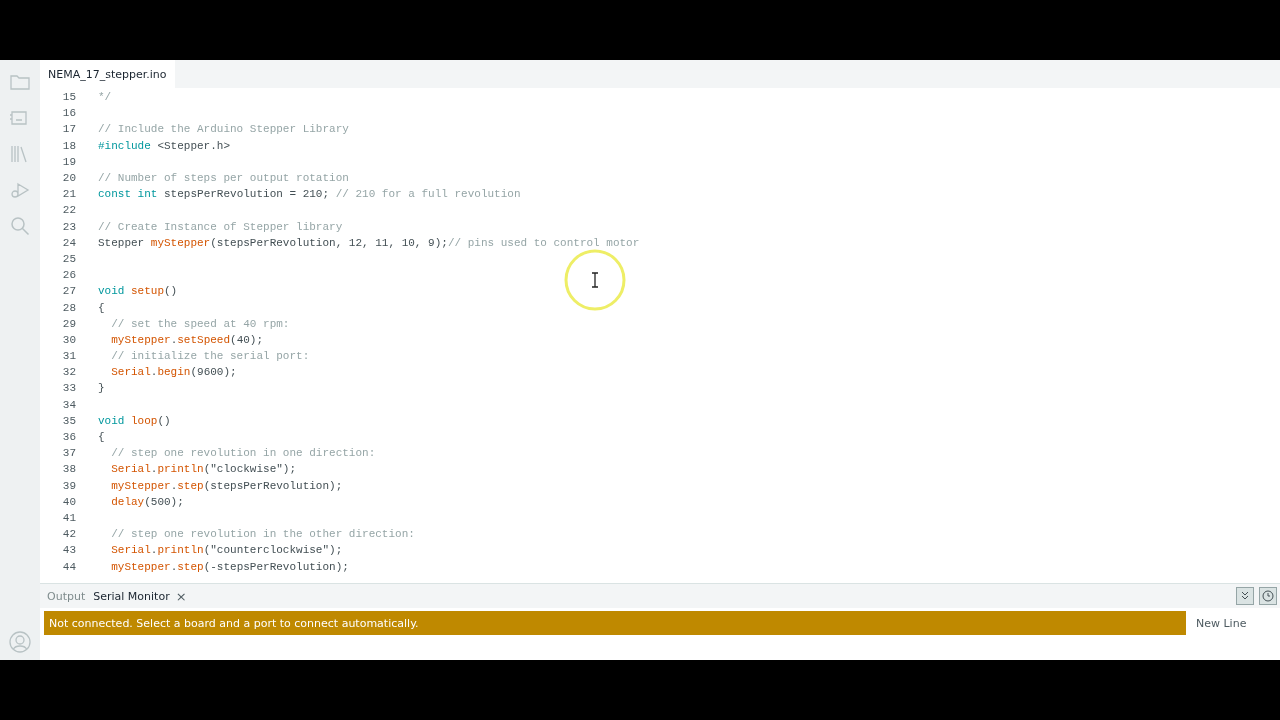 The image size is (1280, 720). I want to click on code-line: // step one revolution in one direction:, so click(243, 453).